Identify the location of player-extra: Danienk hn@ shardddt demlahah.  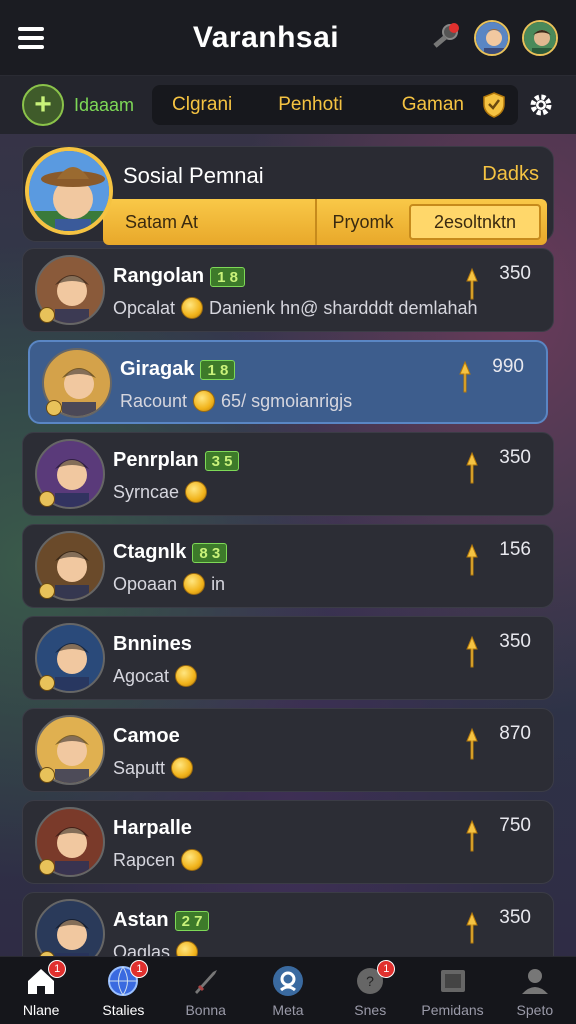
(343, 307).